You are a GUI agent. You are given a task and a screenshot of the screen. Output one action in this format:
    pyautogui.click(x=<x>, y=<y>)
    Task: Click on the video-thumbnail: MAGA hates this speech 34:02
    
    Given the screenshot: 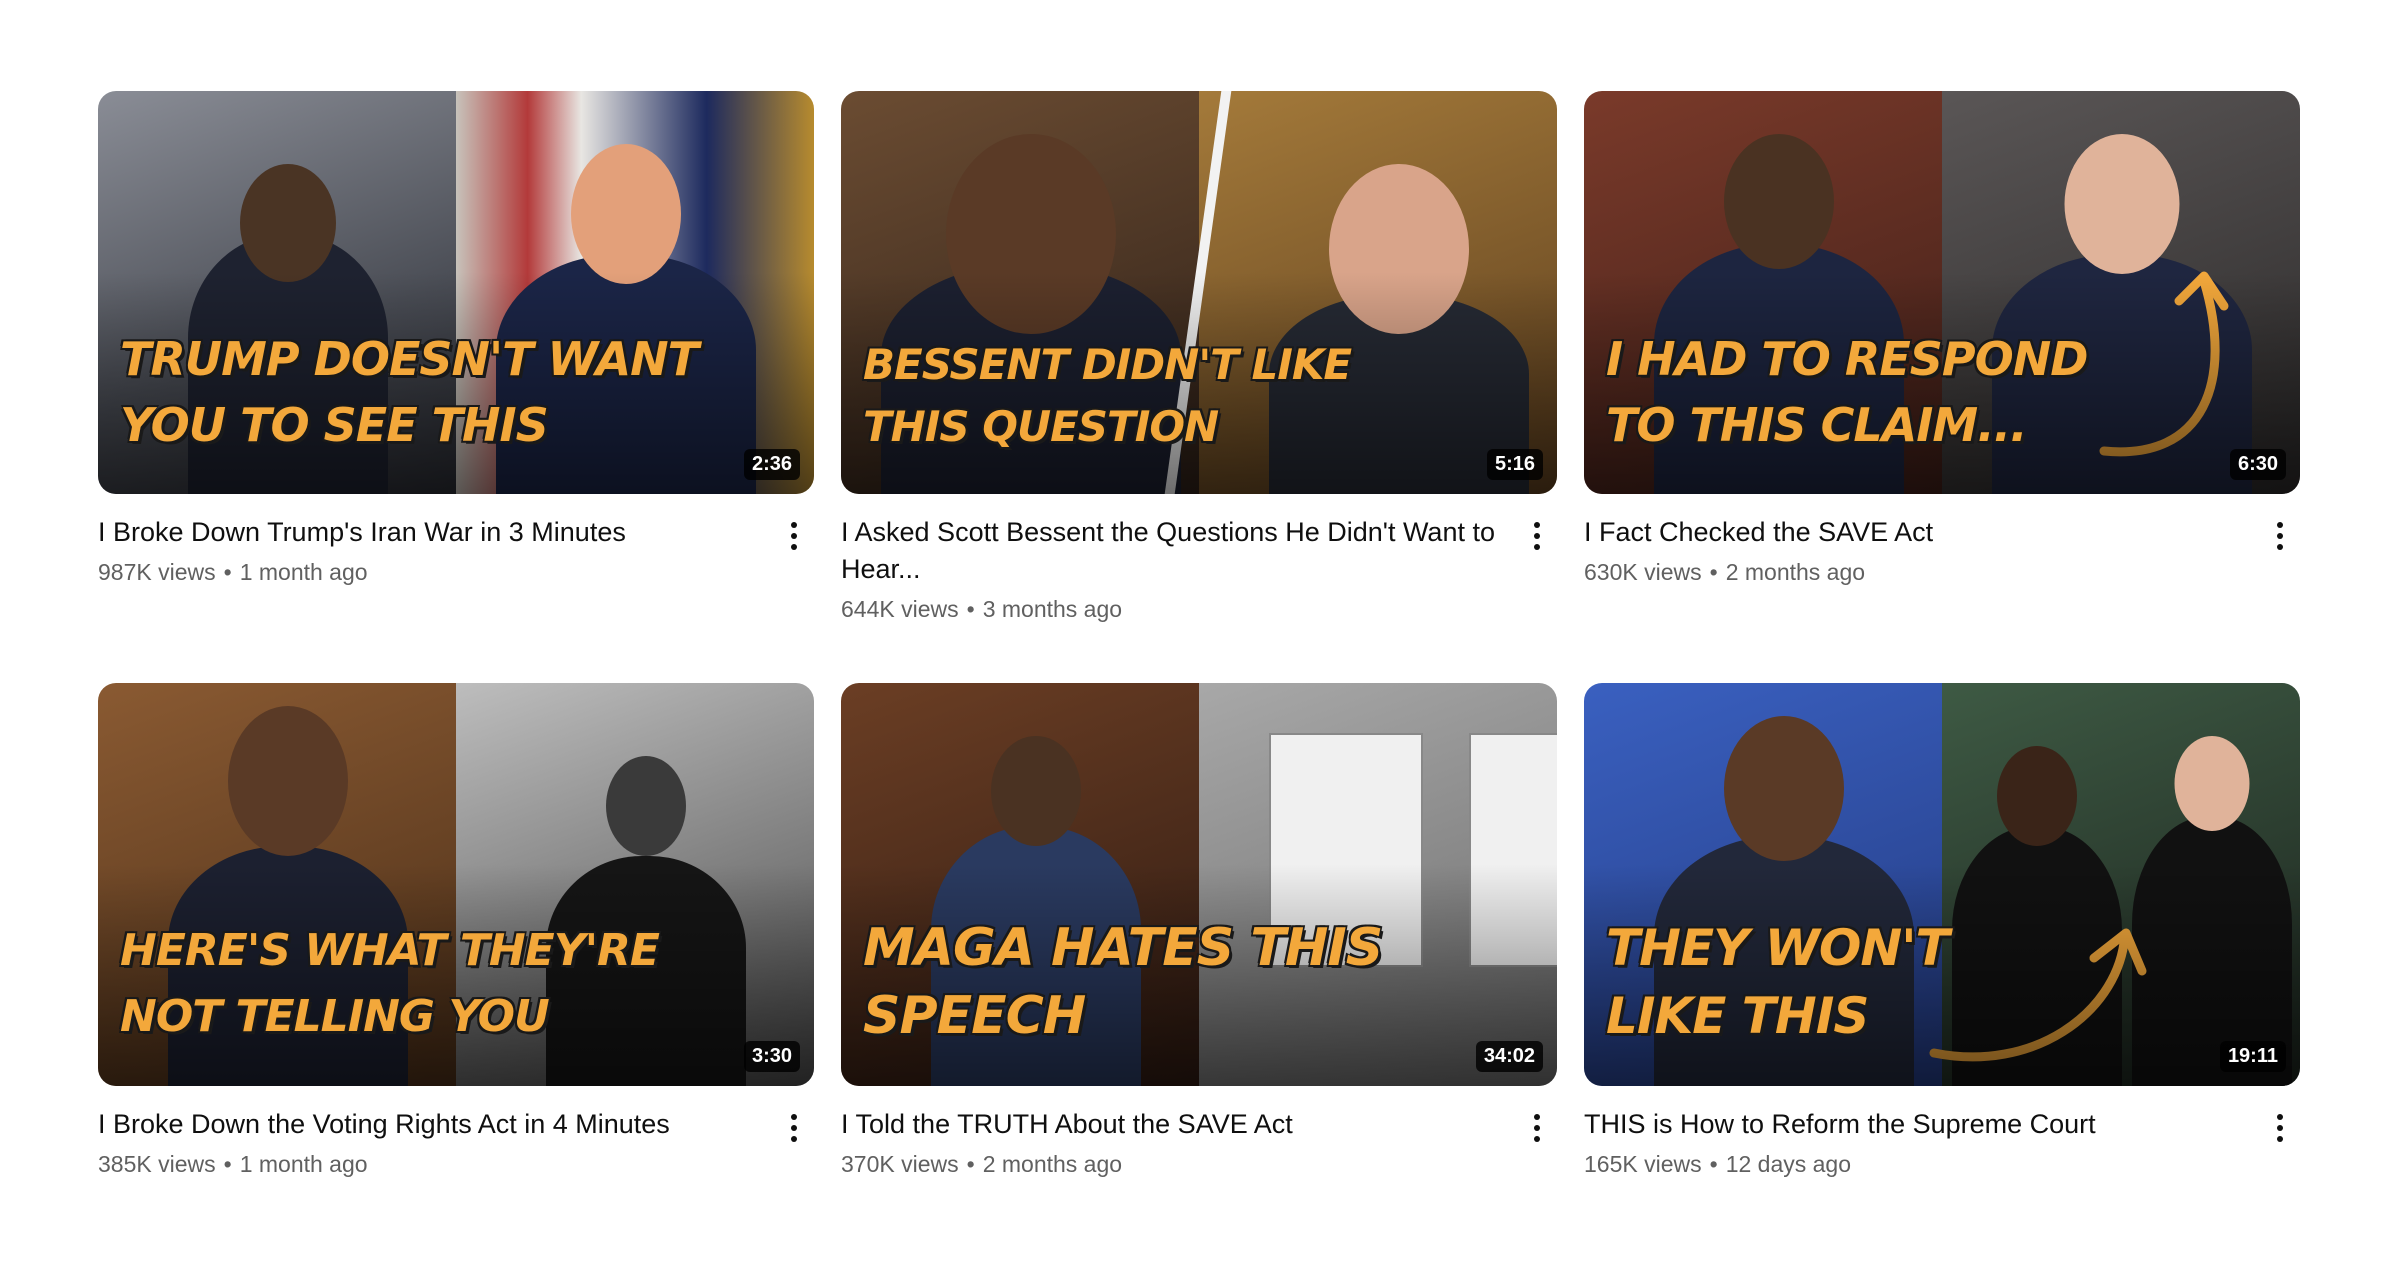 What is the action you would take?
    pyautogui.click(x=1199, y=884)
    